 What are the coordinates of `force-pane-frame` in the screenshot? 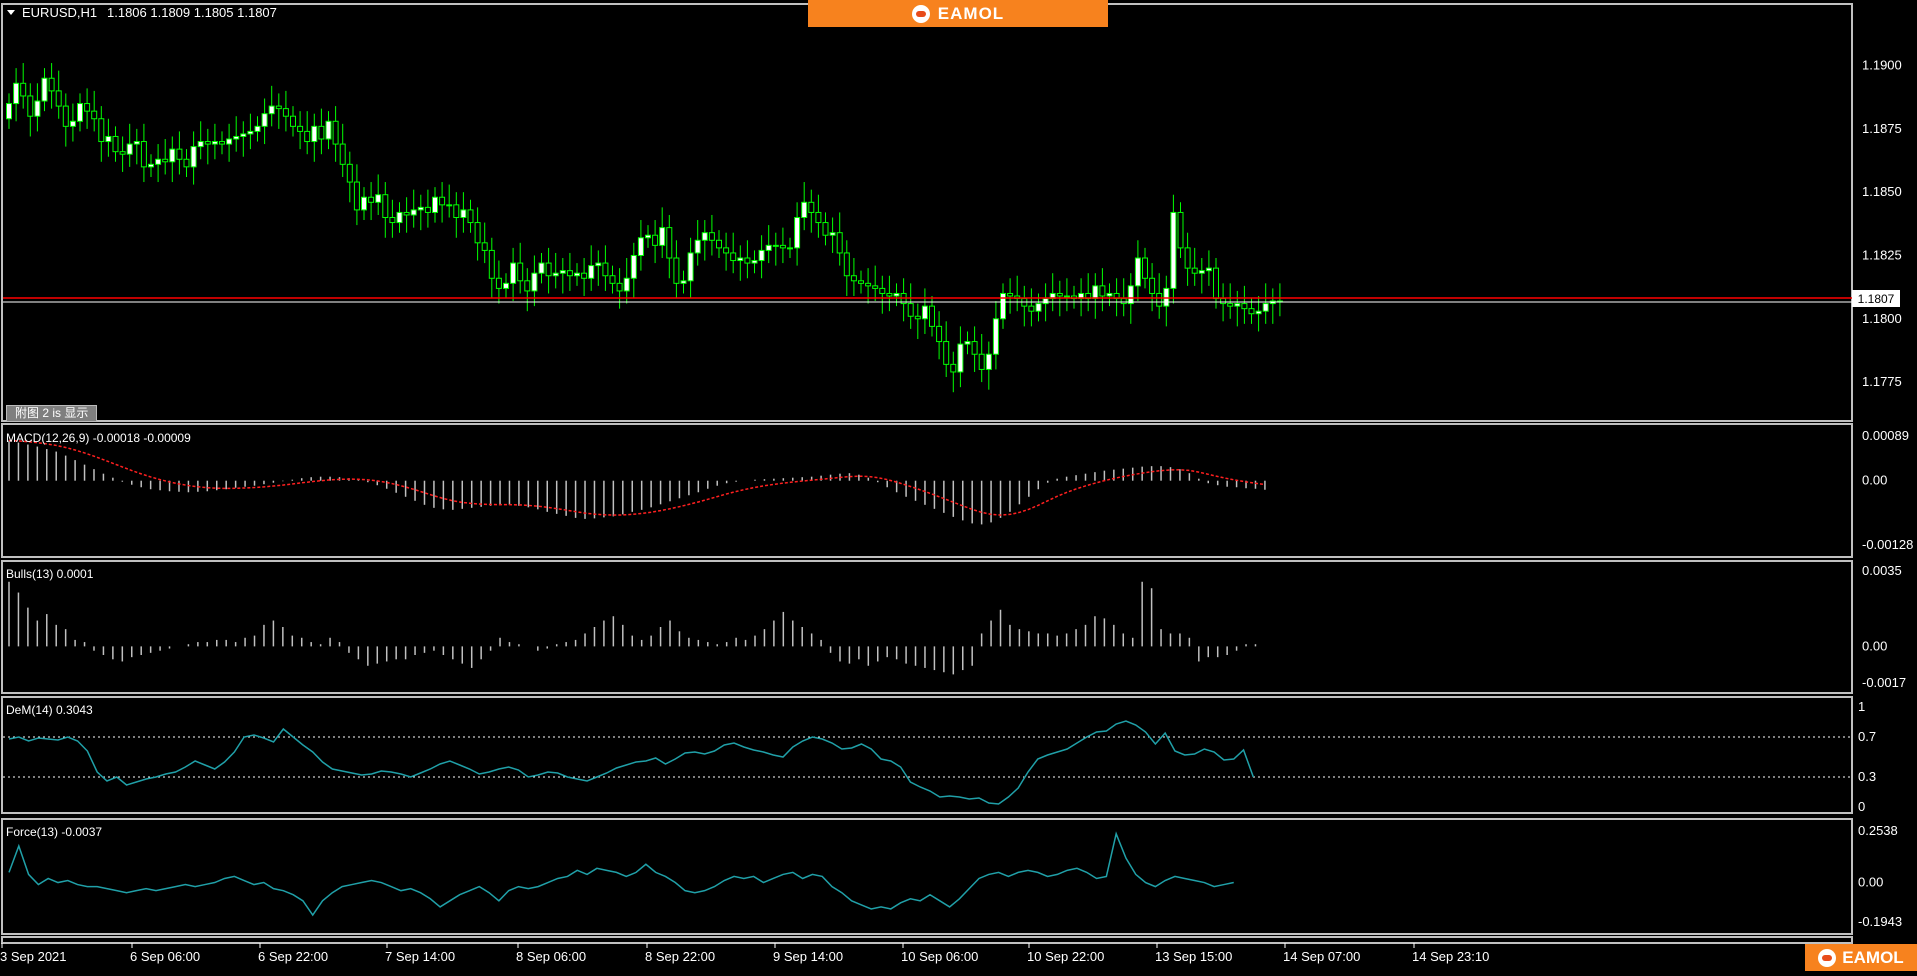 It's located at (927, 876).